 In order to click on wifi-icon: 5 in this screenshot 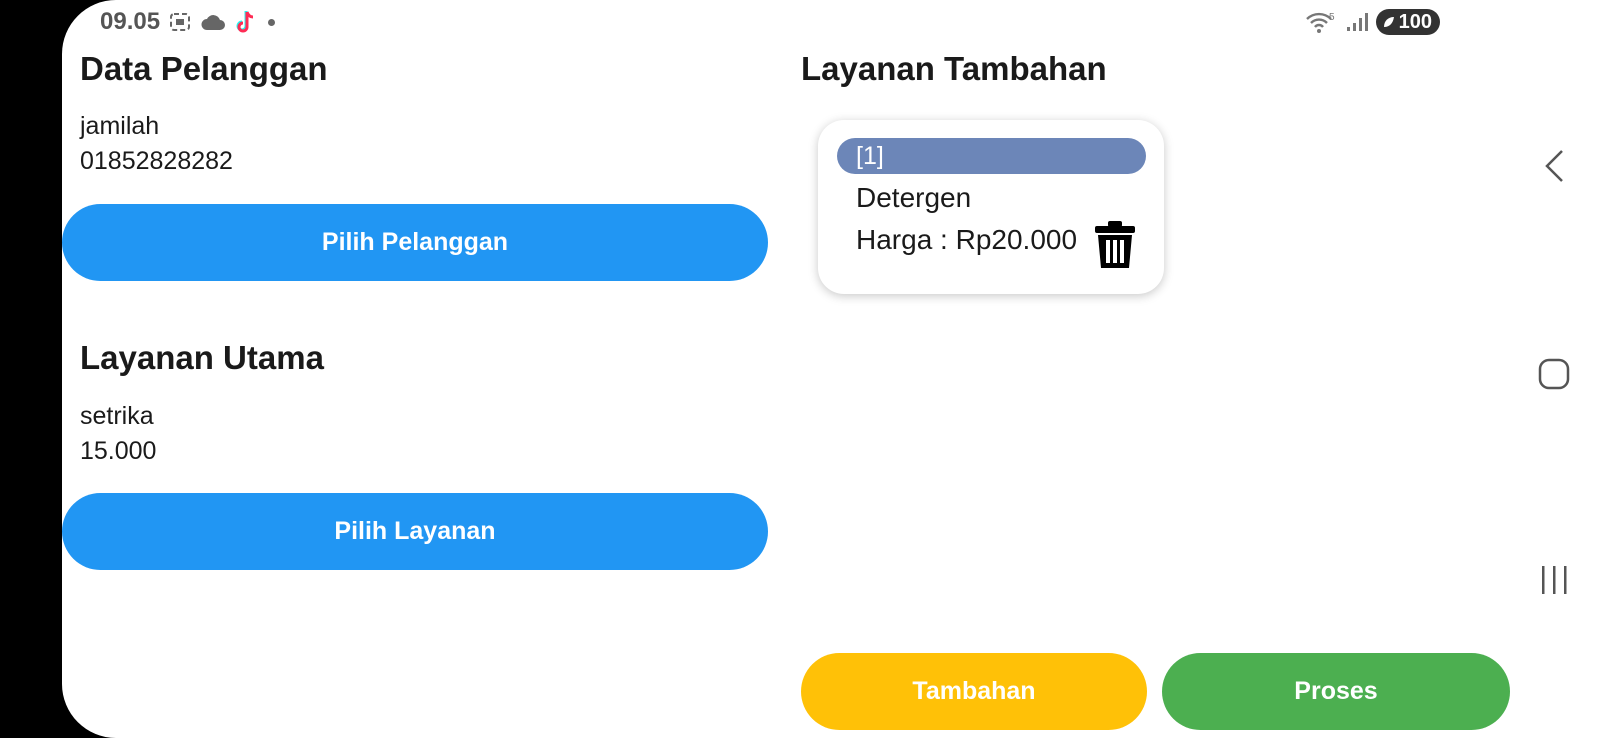, I will do `click(1321, 22)`.